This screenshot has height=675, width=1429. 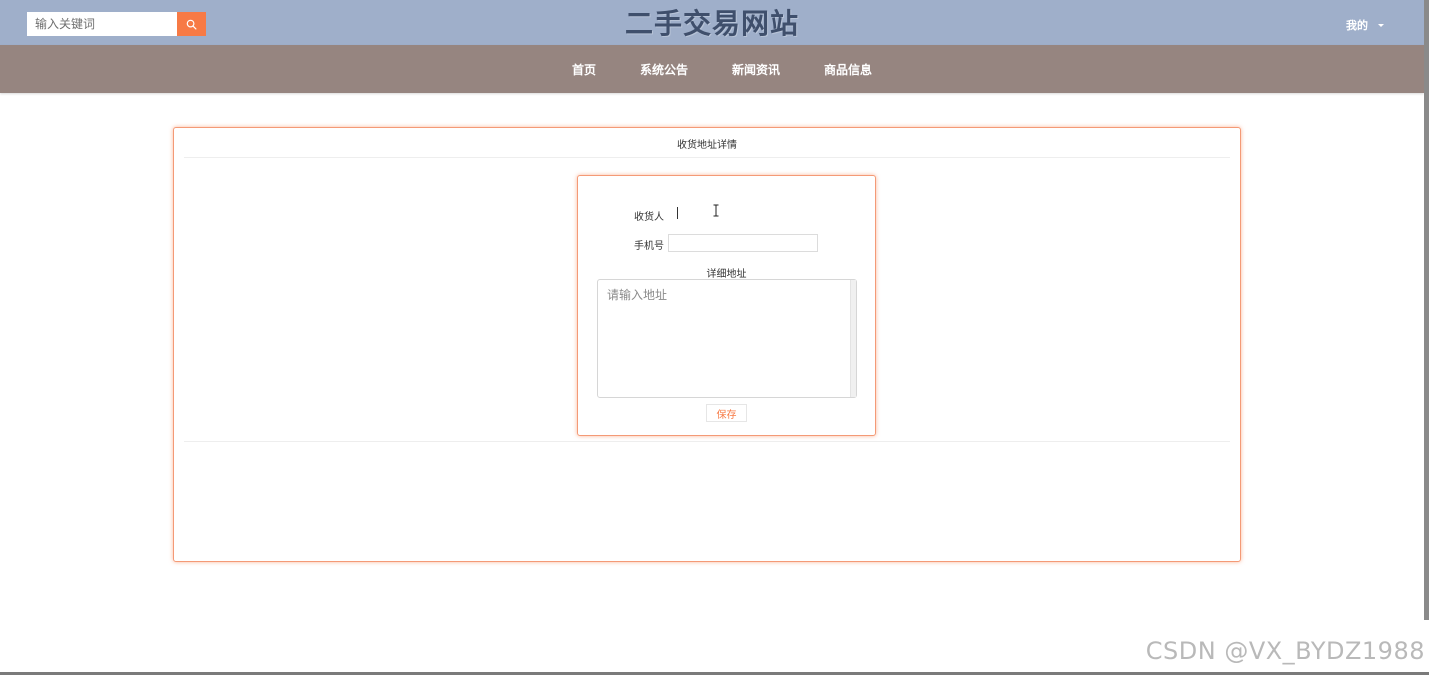 What do you see at coordinates (1285, 651) in the screenshot?
I see `watermark: CSDN @VX_BYDZ1988` at bounding box center [1285, 651].